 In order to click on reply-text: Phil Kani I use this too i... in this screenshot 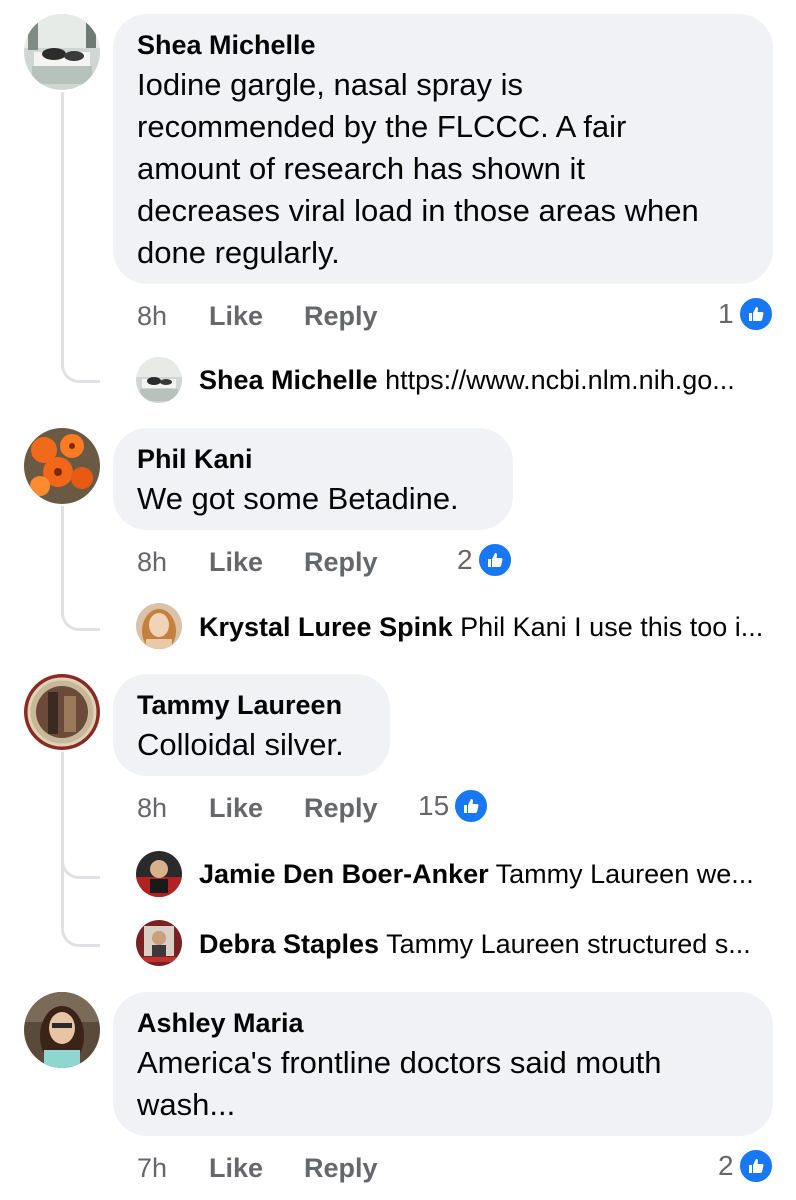, I will do `click(612, 627)`.